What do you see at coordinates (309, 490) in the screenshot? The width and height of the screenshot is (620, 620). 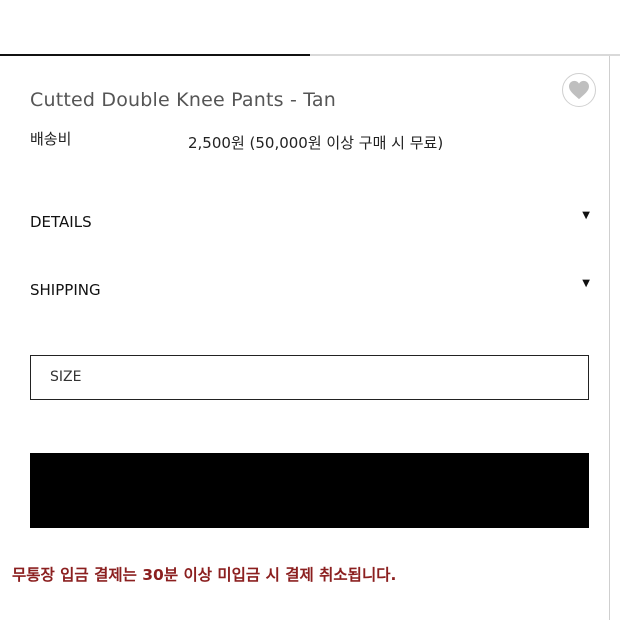 I see `purchase-button` at bounding box center [309, 490].